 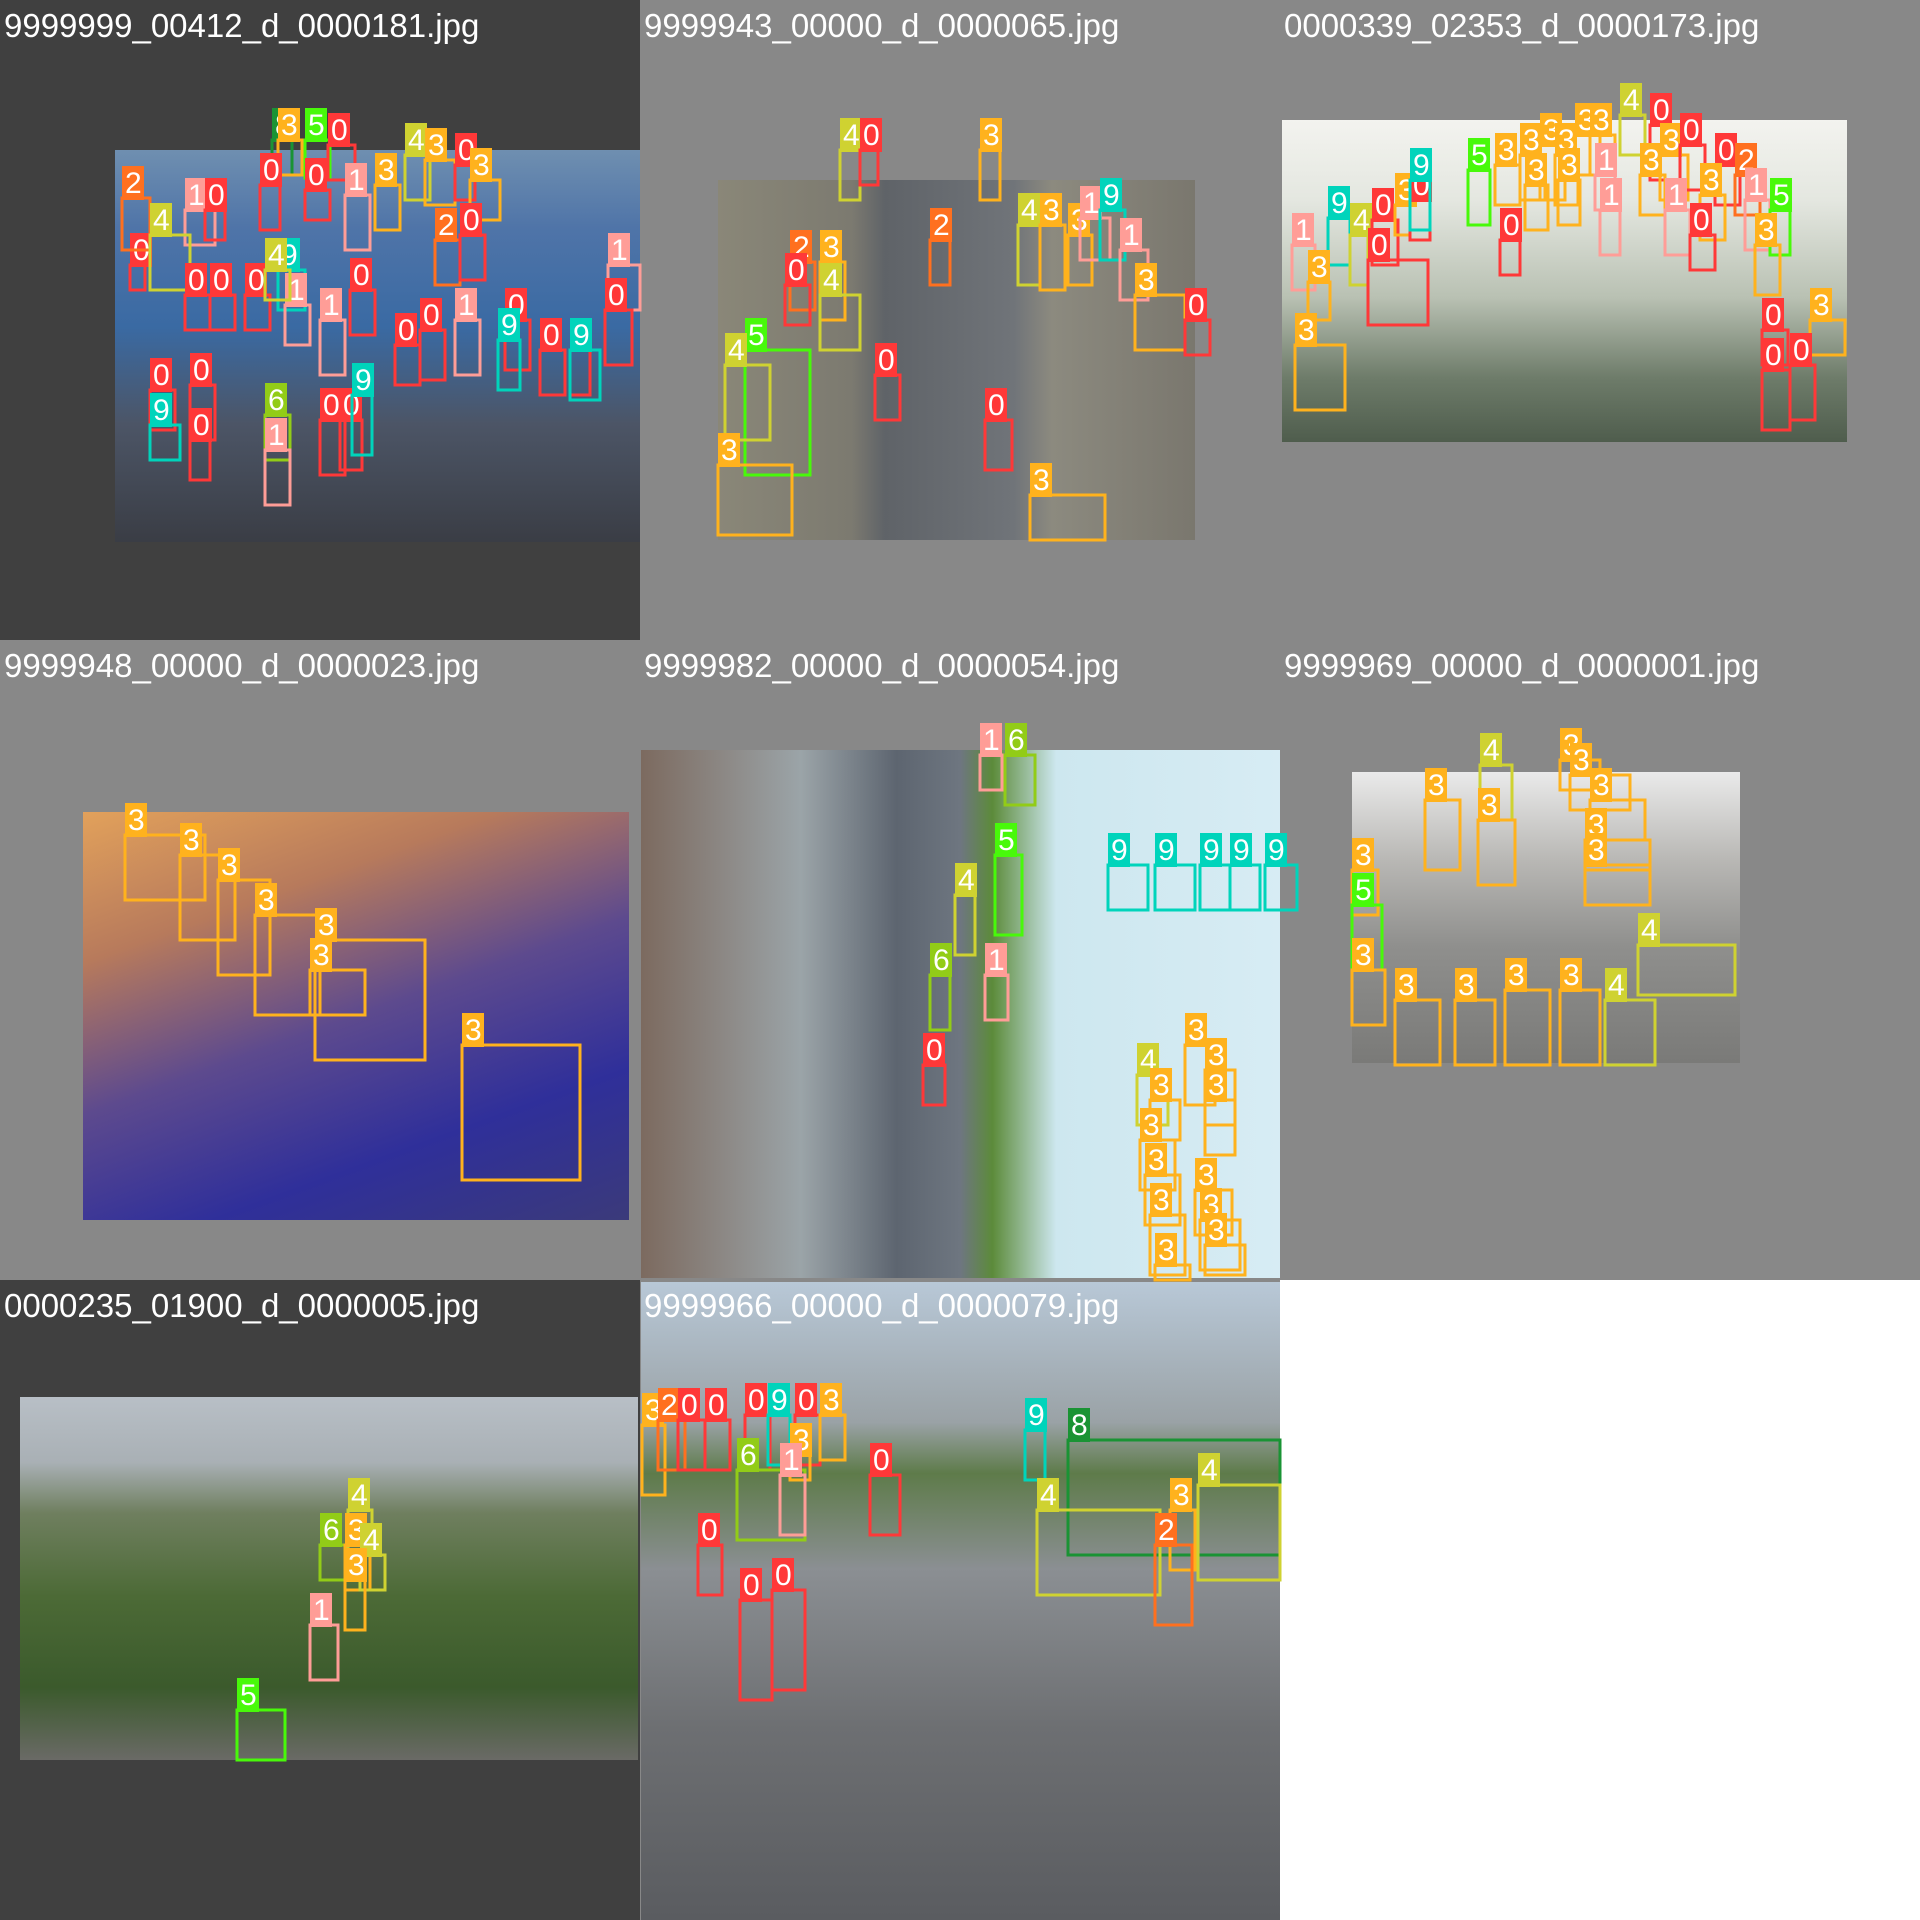 I want to click on mosaic-tile: 0000235_01900_d_0000005.jpg, so click(x=320, y=1600).